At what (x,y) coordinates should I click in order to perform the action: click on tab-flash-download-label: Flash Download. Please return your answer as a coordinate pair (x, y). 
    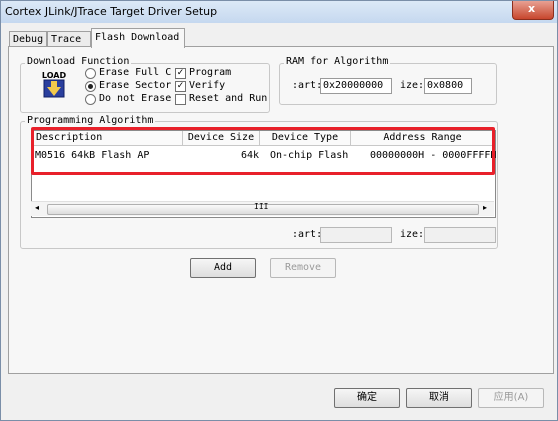
    Looking at the image, I should click on (137, 37).